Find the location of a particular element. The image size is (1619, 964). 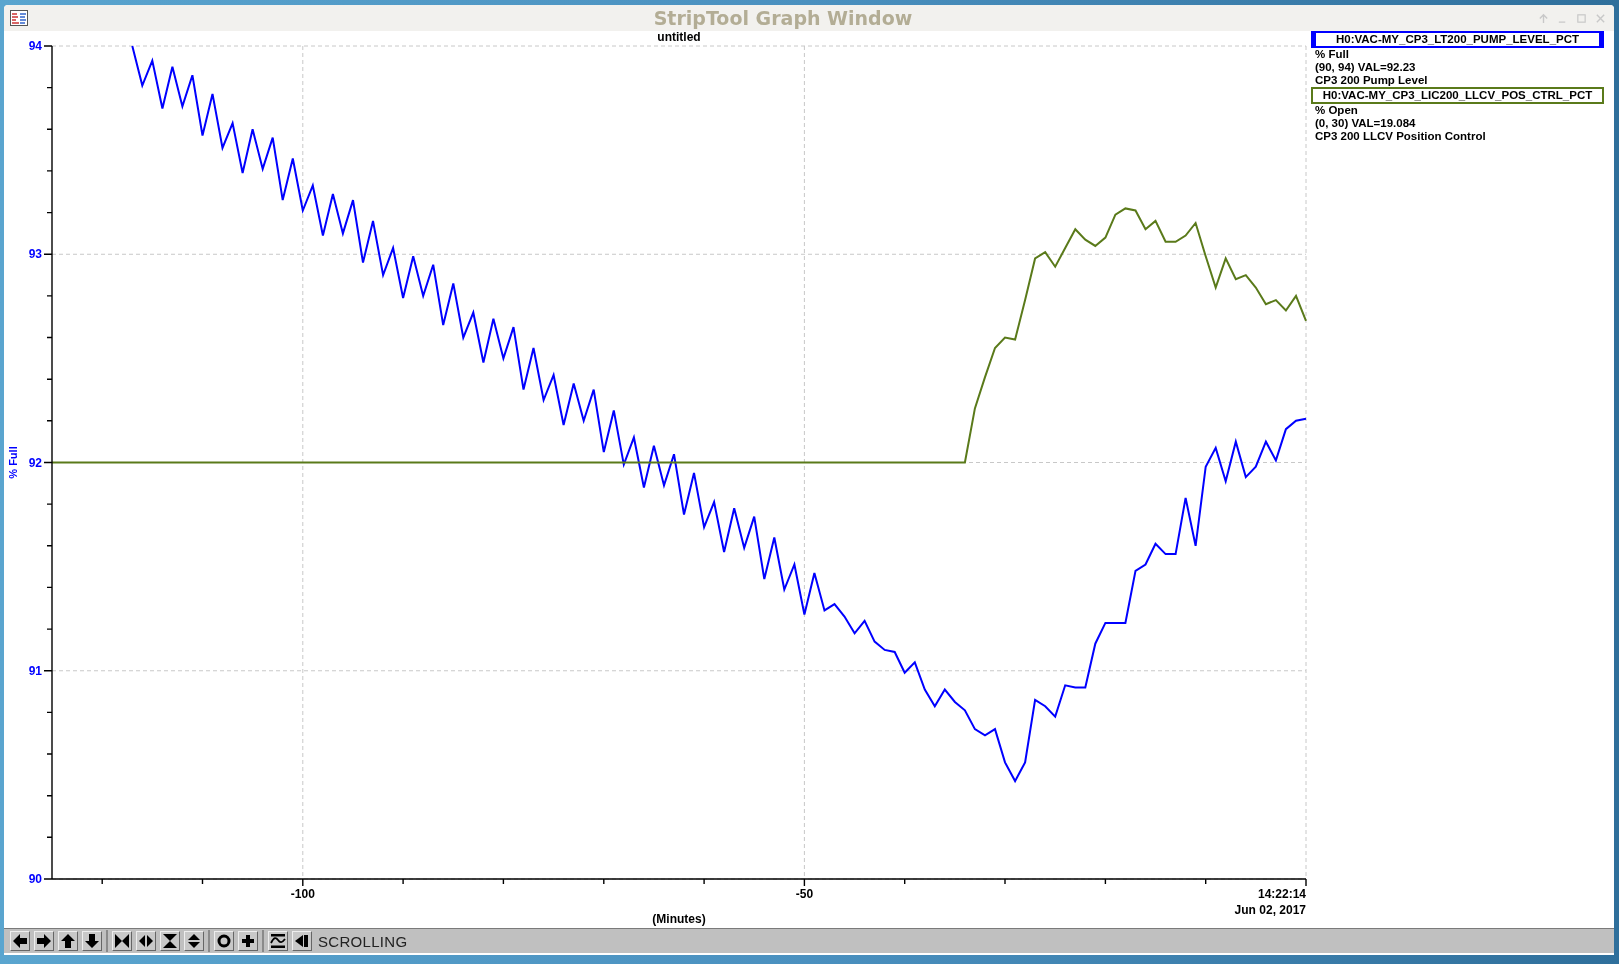

date-label: Jun 02, 2017 is located at coordinates (1270, 910).